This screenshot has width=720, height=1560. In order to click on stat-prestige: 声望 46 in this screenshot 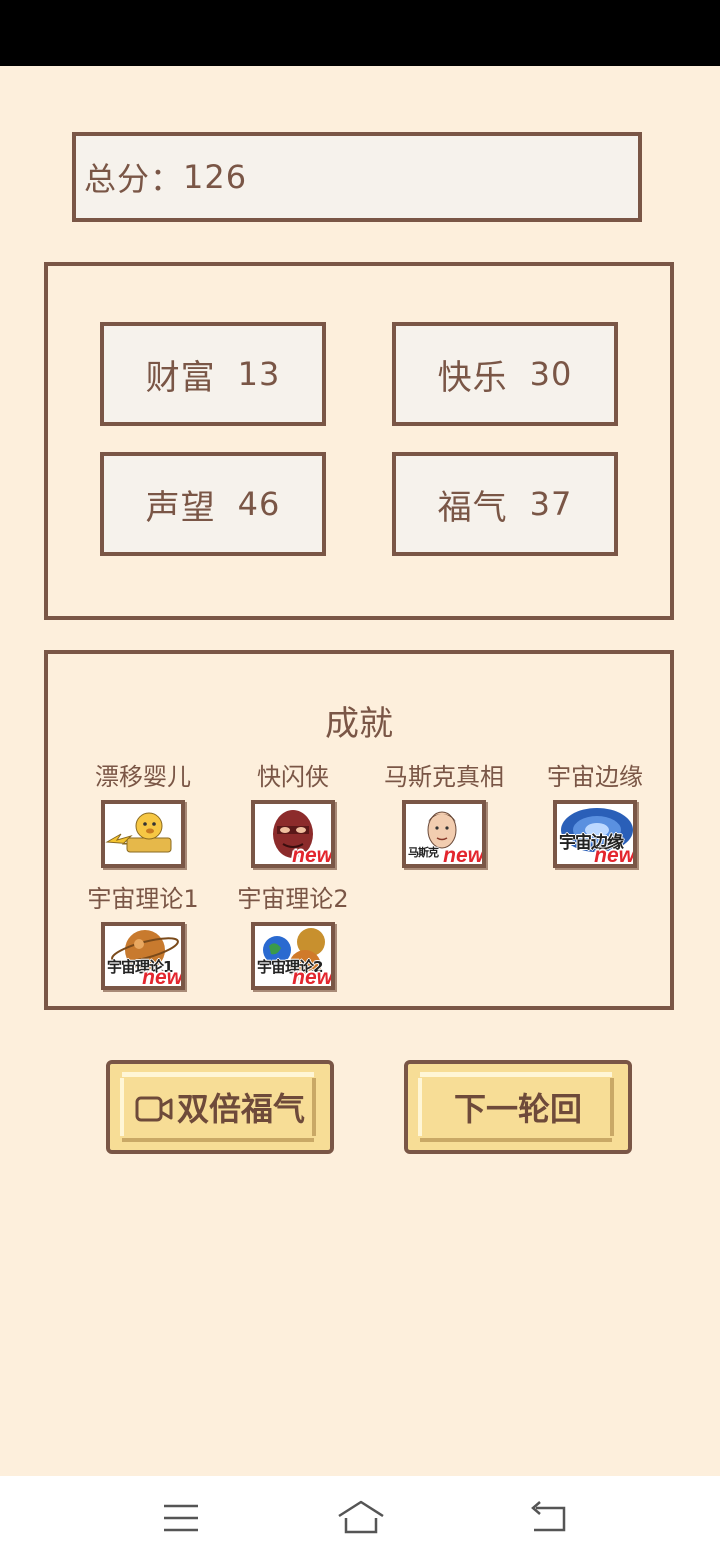, I will do `click(213, 504)`.